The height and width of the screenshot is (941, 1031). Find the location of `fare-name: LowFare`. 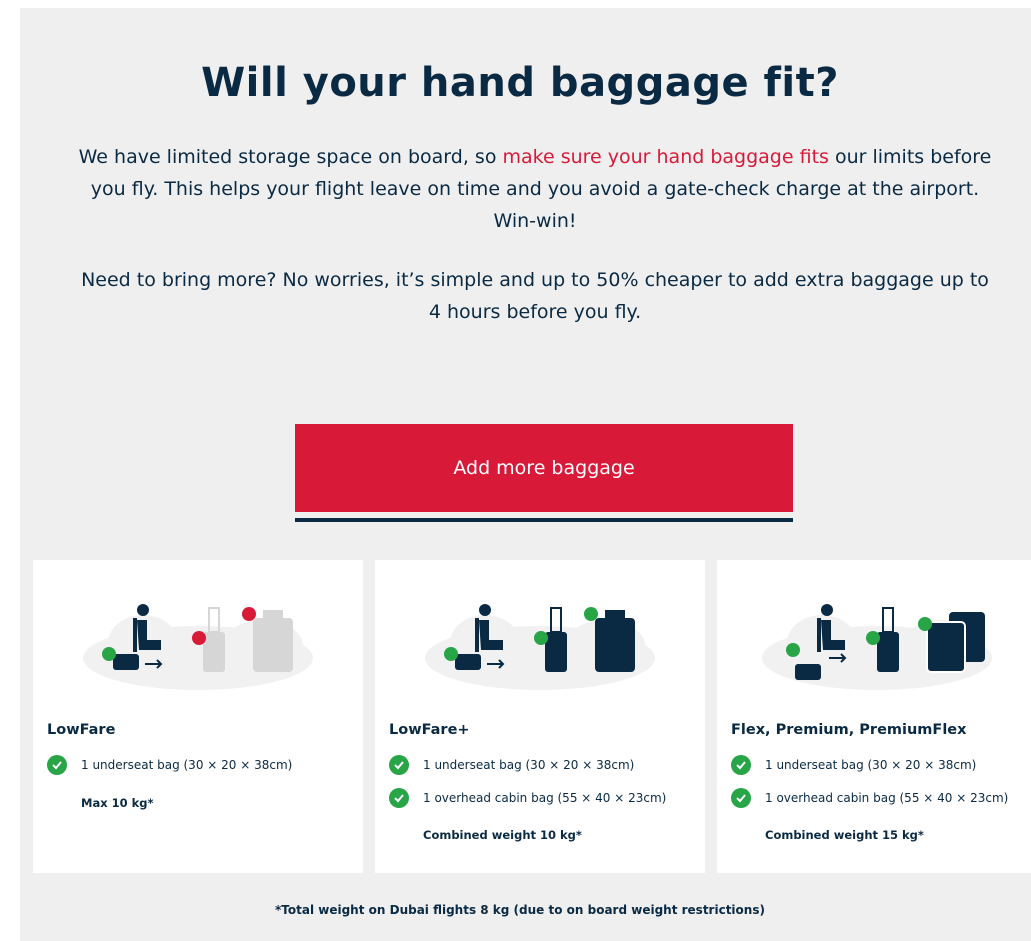

fare-name: LowFare is located at coordinates (81, 730).